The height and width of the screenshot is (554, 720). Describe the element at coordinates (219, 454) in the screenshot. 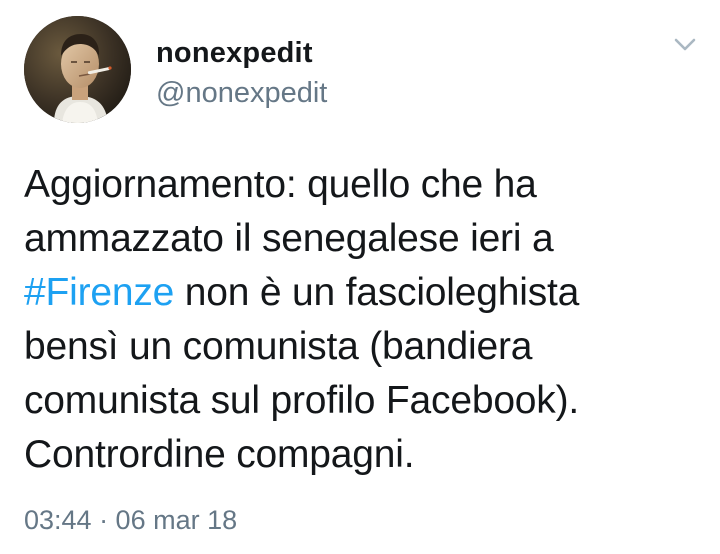

I see `tweet-line: Contrordine compagni.` at that location.